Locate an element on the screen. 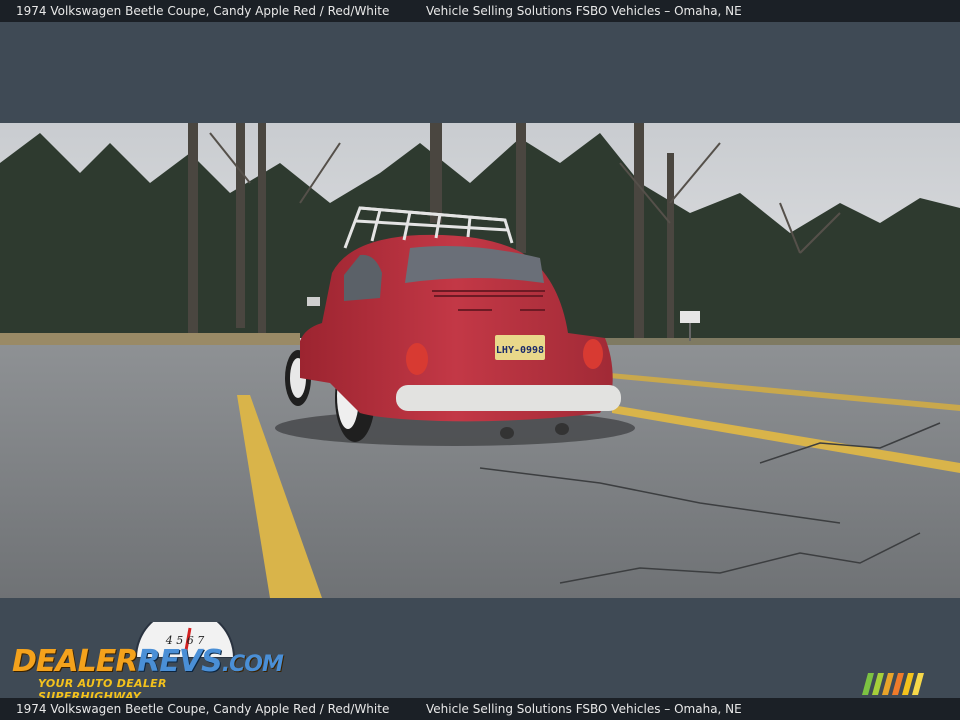 The width and height of the screenshot is (960, 720). logo-dealer-text: DEALER is located at coordinates (75, 661).